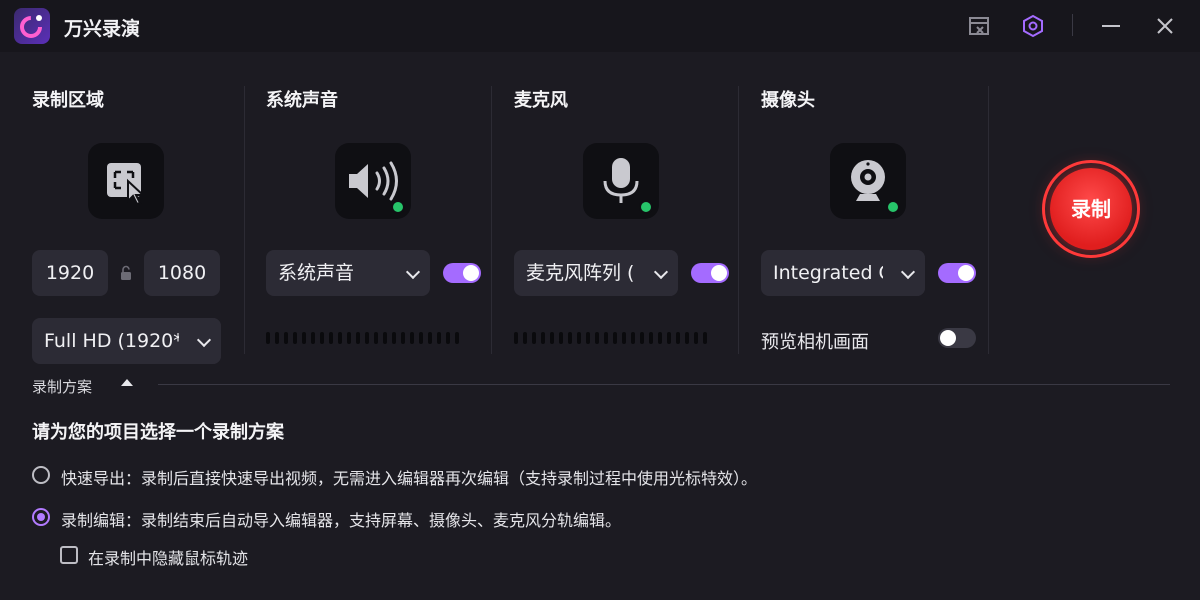  Describe the element at coordinates (69, 555) in the screenshot. I see `hide-cursor-checkbox` at that location.